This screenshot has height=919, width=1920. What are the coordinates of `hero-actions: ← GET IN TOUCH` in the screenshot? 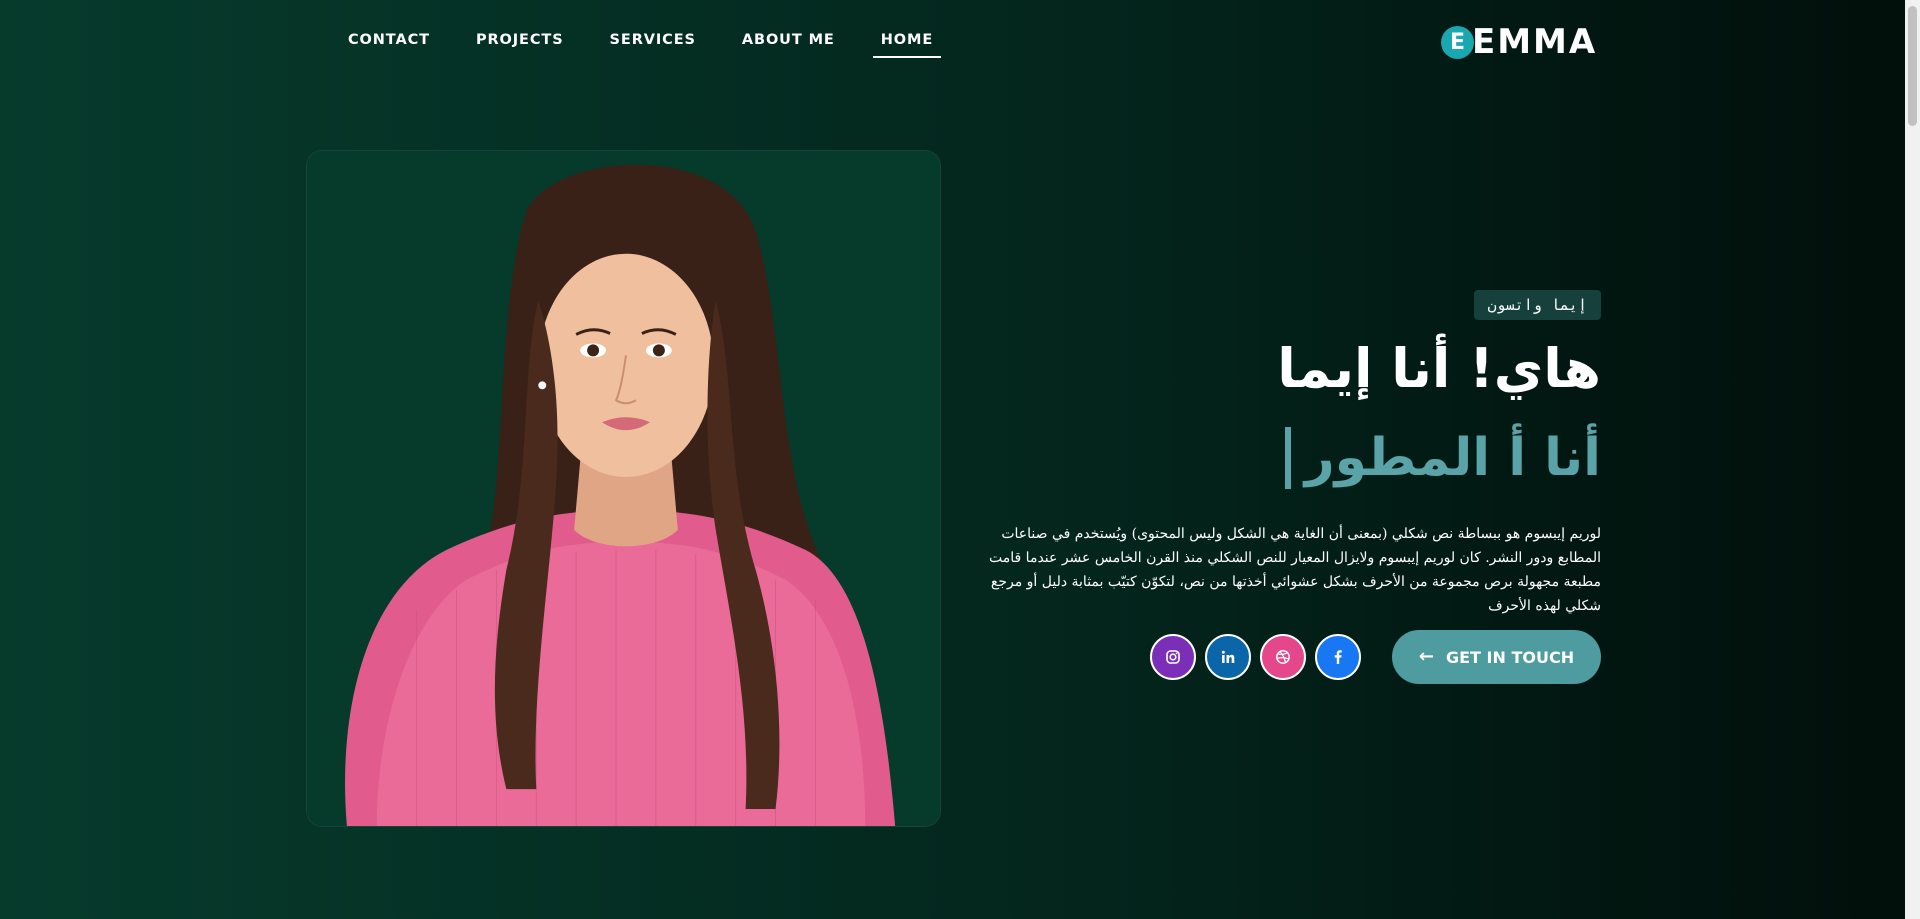 It's located at (1375, 657).